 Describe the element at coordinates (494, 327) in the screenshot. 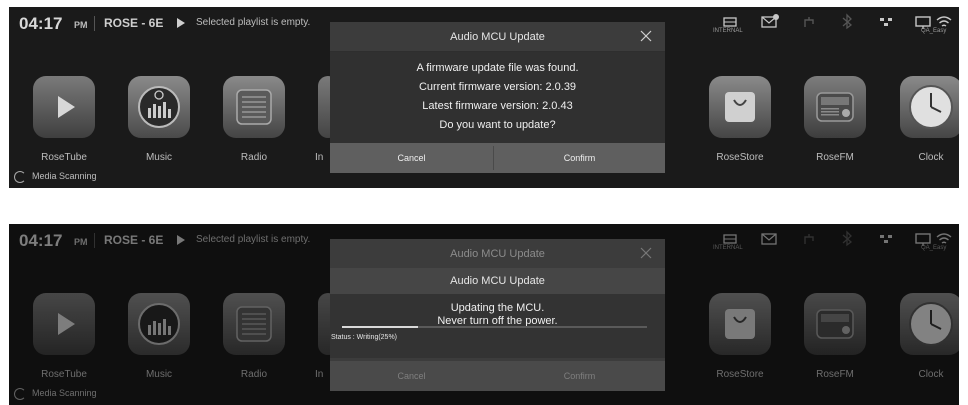

I see `progress-bar` at that location.